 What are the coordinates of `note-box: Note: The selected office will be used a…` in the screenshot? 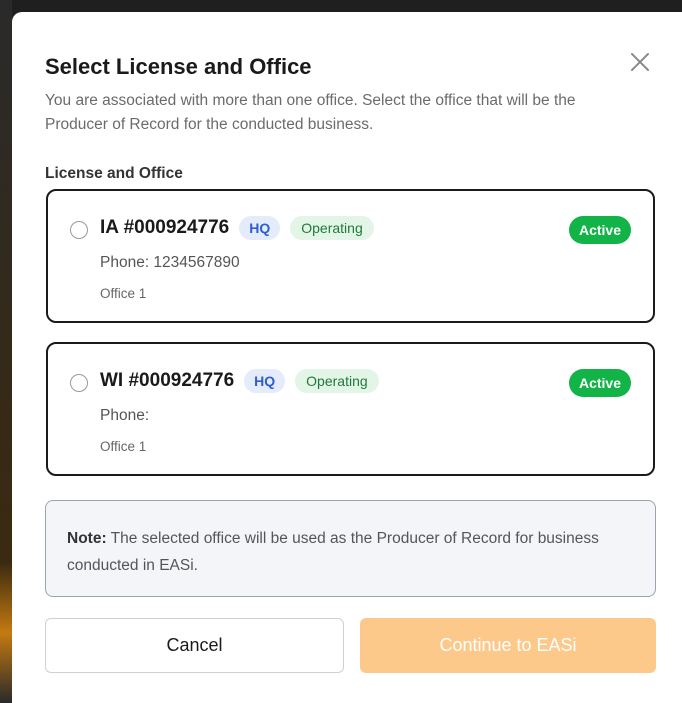 It's located at (350, 548).